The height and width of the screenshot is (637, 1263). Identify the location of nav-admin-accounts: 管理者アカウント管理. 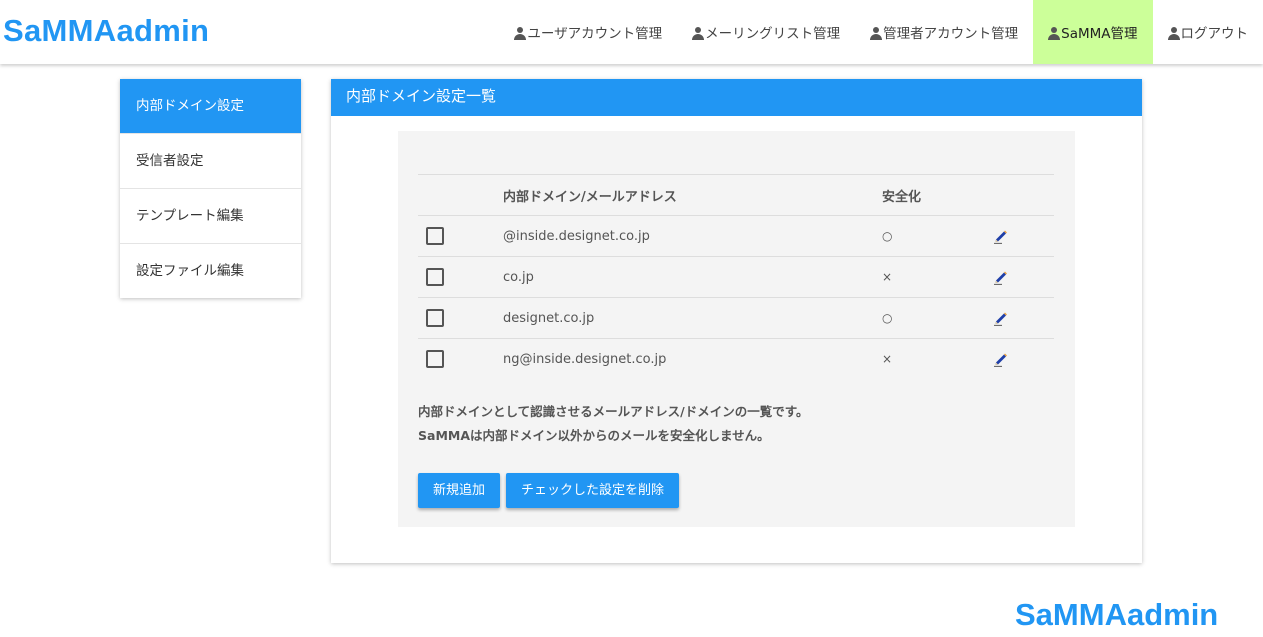
(944, 32).